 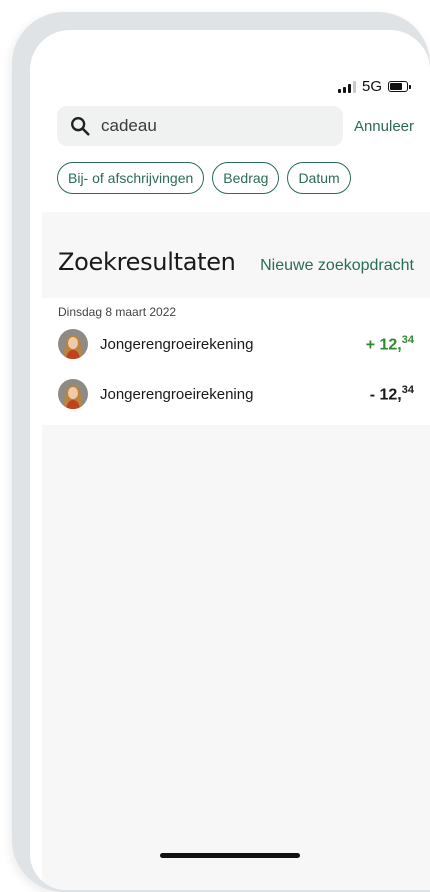 I want to click on new-search-link: Nieuwe zoekopdracht, so click(x=337, y=266).